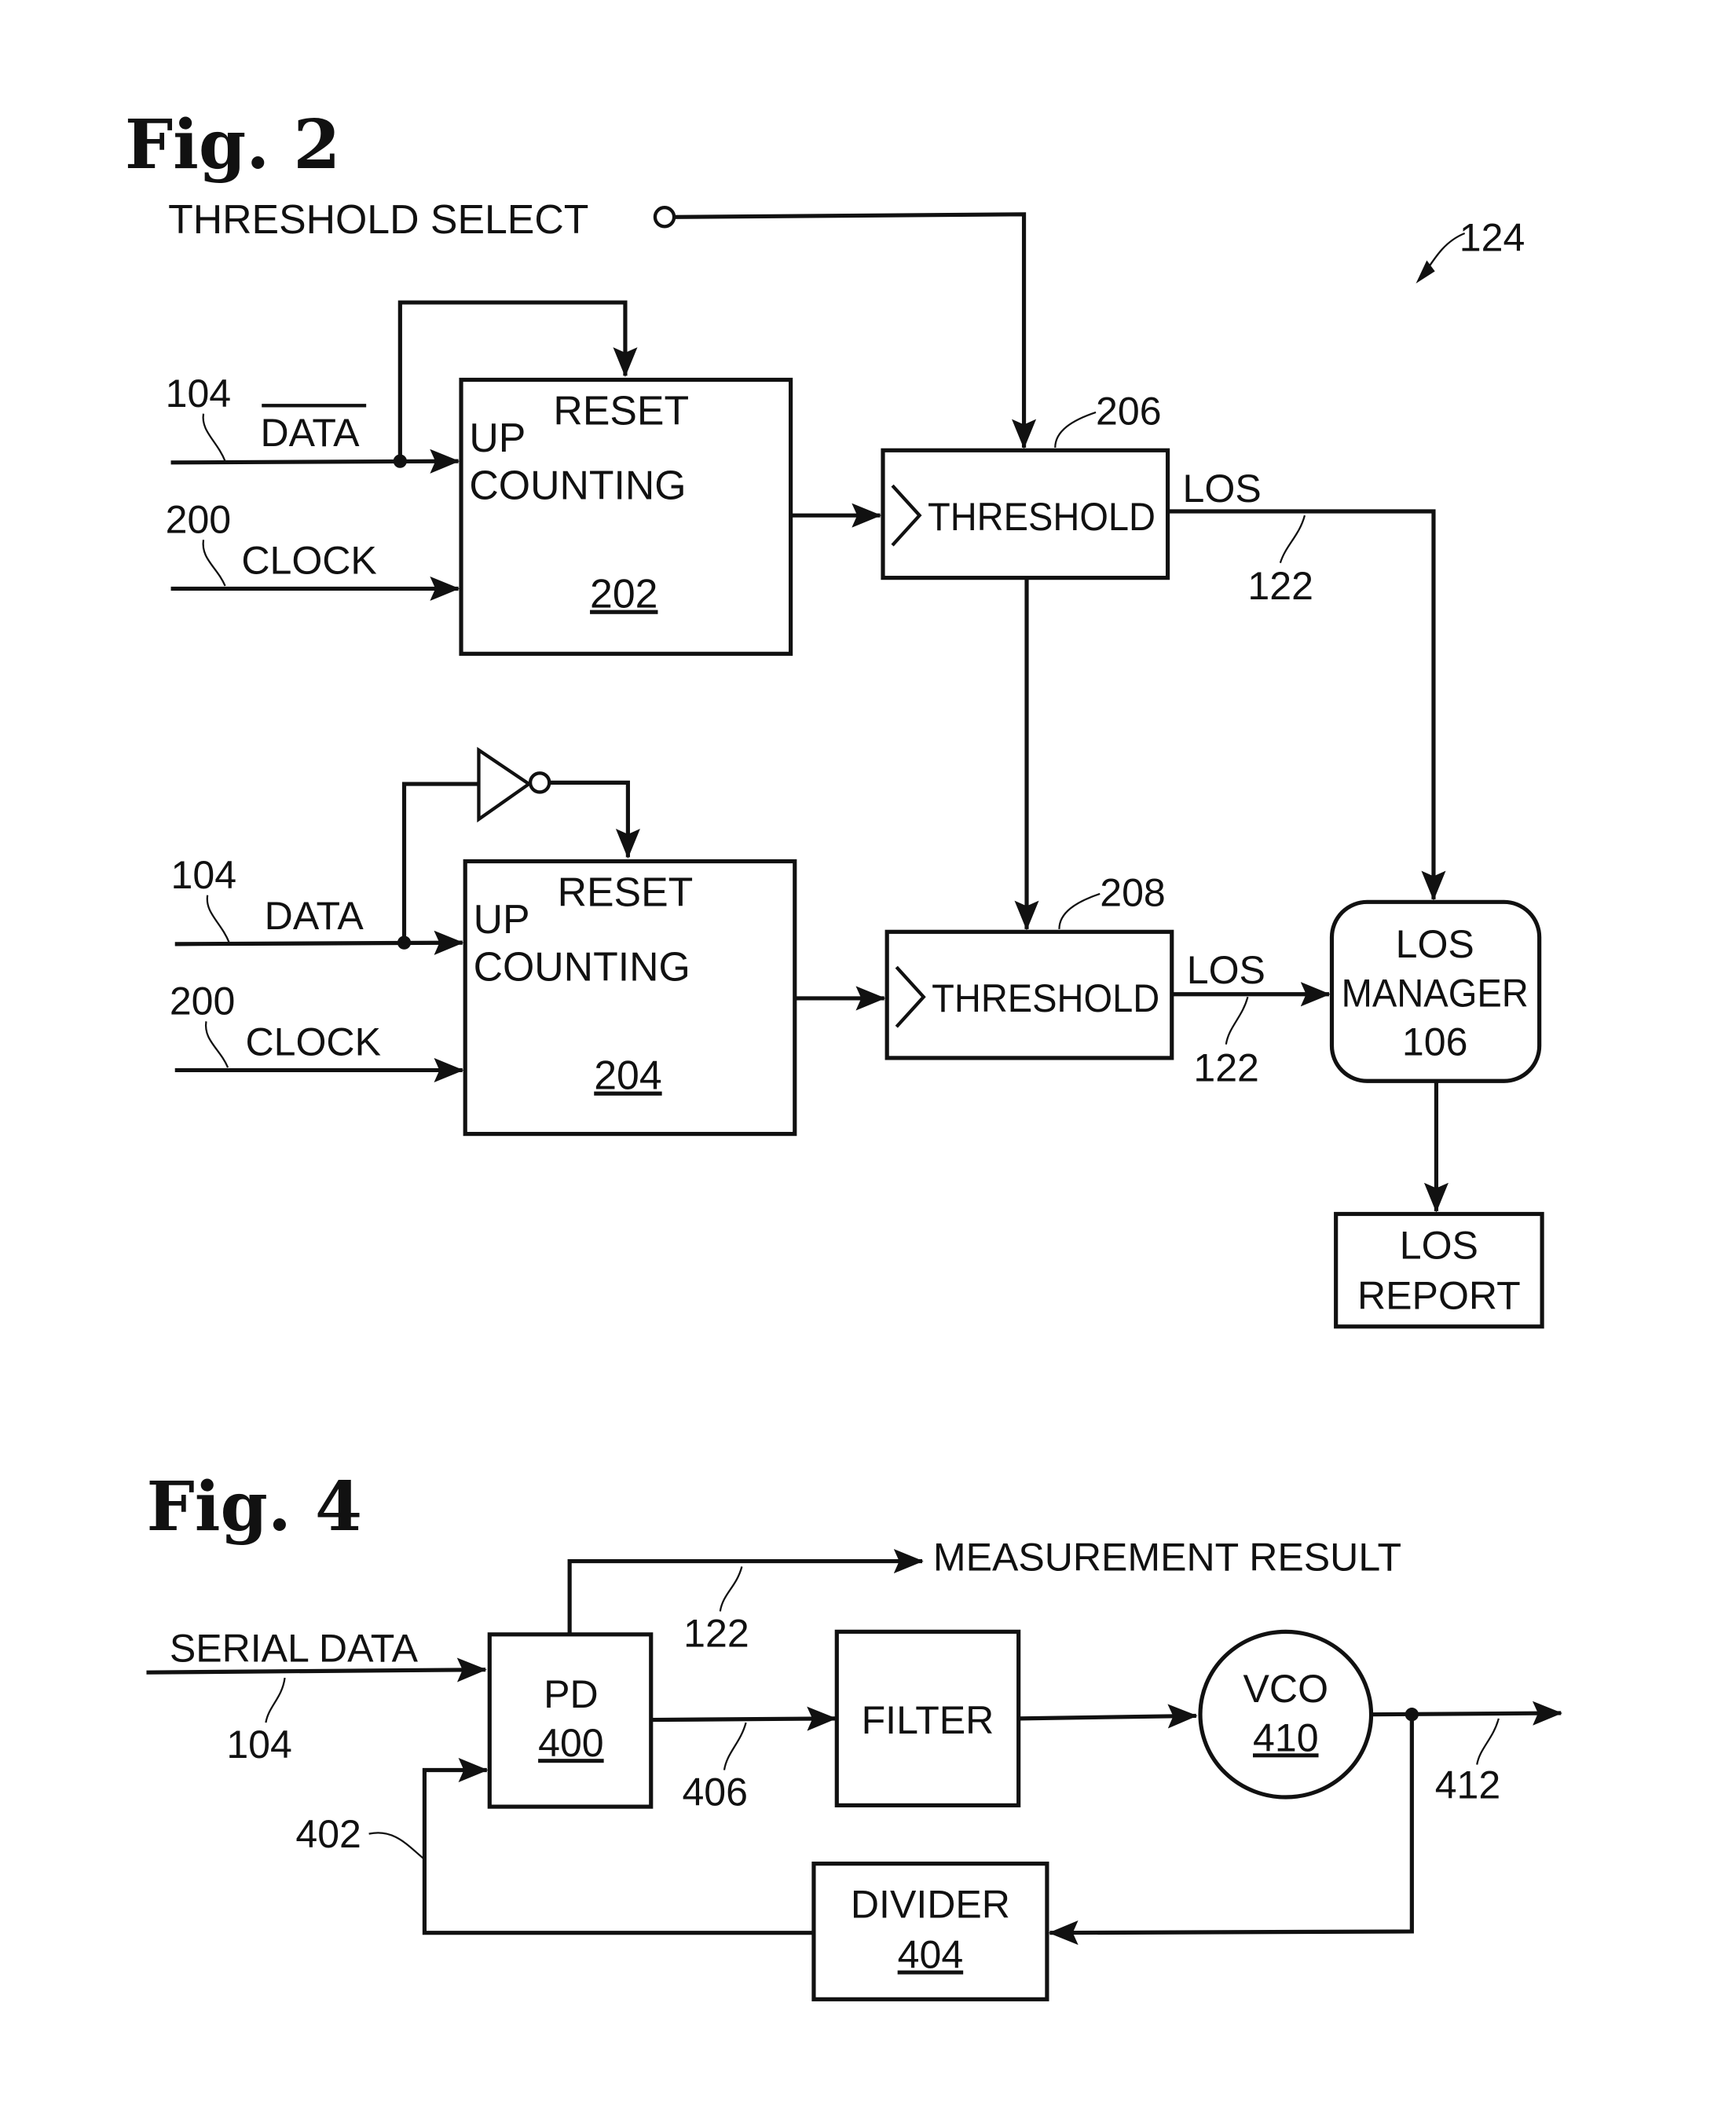 This screenshot has width=1736, height=2120. I want to click on bottom-counting-label: COUNTING, so click(582, 966).